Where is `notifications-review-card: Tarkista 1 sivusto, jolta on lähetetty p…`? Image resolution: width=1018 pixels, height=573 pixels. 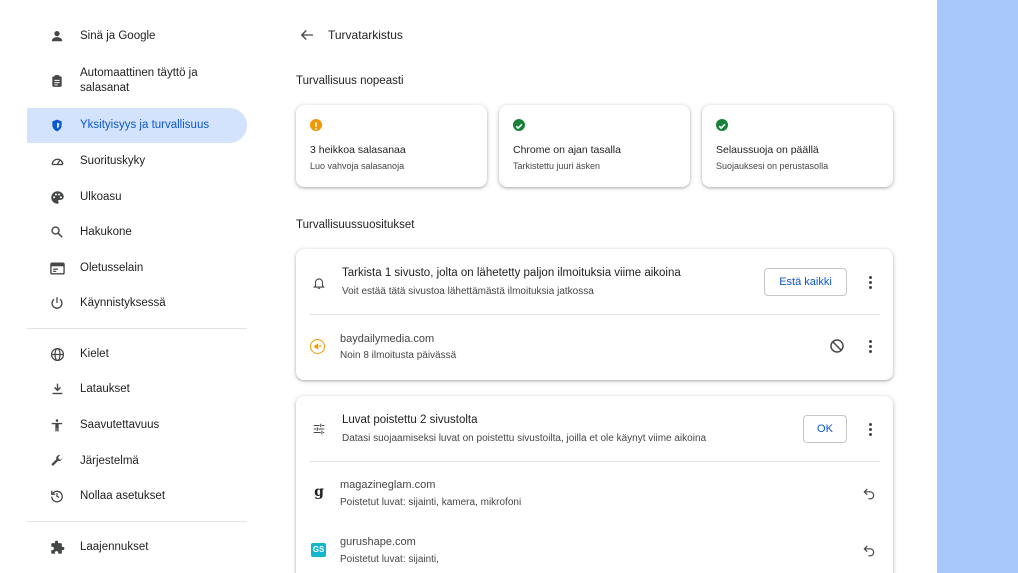 notifications-review-card: Tarkista 1 sivusto, jolta on lähetetty p… is located at coordinates (594, 314).